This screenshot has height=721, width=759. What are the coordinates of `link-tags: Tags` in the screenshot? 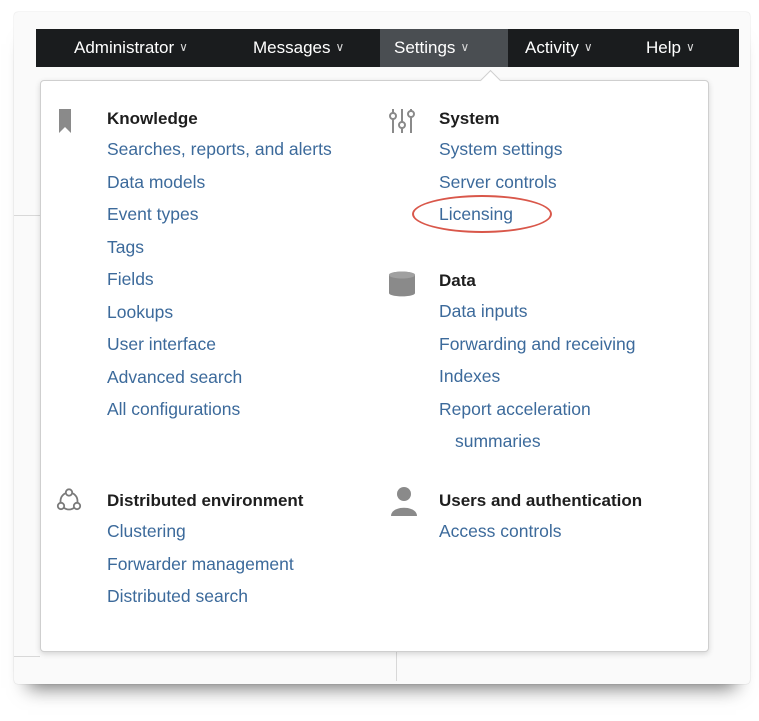 It's located at (219, 247).